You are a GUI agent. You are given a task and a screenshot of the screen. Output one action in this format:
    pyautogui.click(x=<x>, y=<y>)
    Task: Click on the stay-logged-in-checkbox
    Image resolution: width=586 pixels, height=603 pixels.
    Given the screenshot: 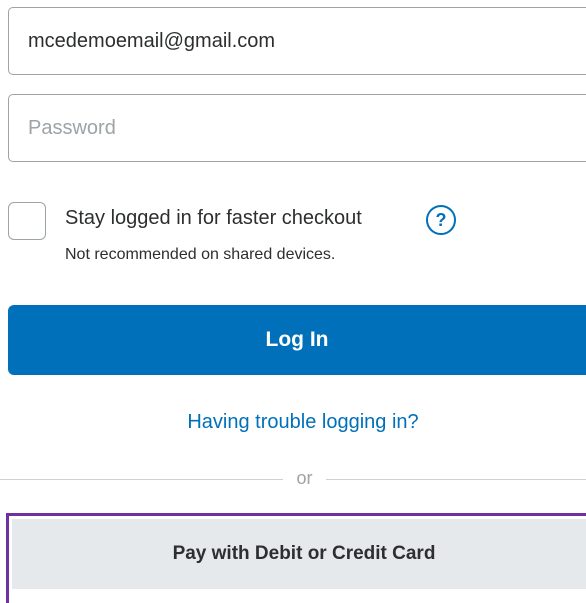 What is the action you would take?
    pyautogui.click(x=27, y=221)
    